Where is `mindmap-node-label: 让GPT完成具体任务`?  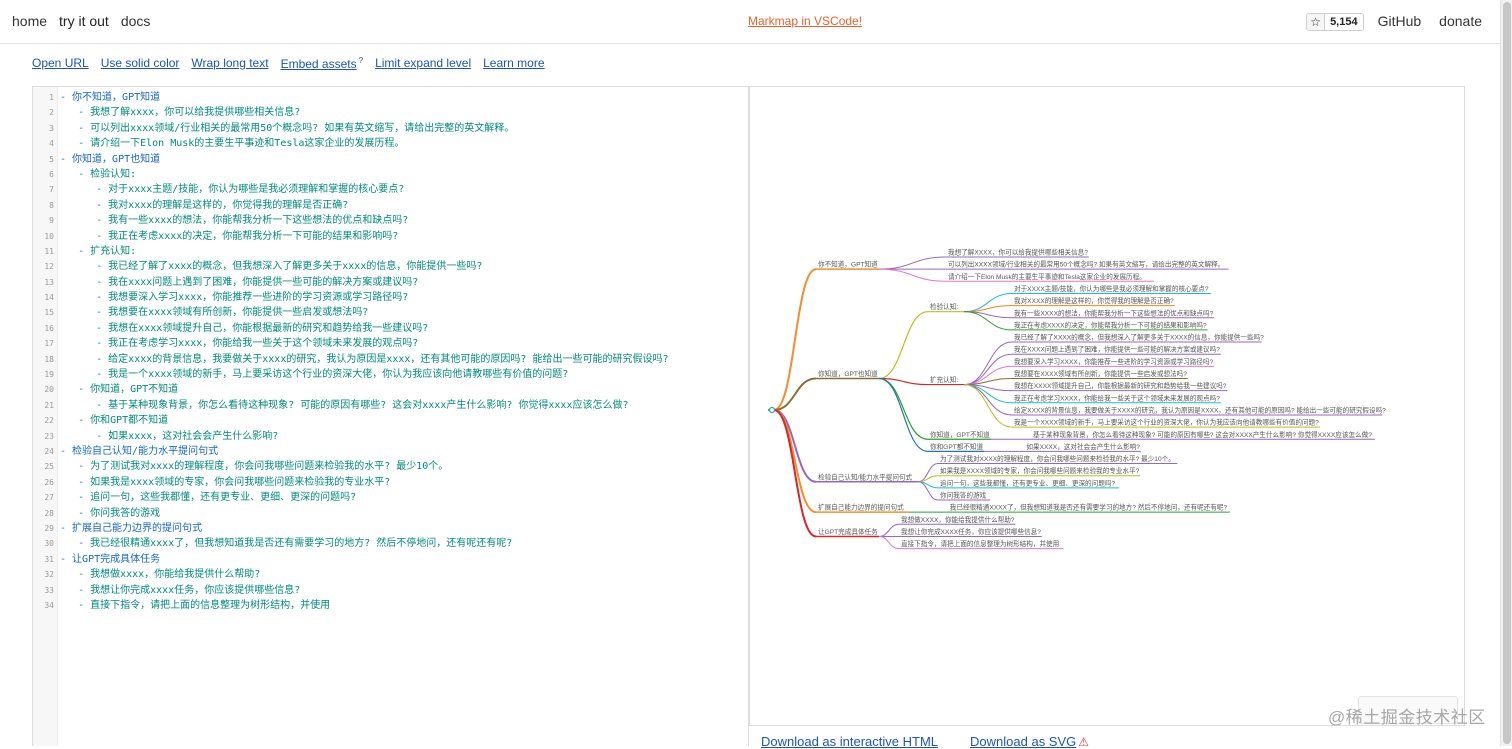 mindmap-node-label: 让GPT完成具体任务 is located at coordinates (848, 531).